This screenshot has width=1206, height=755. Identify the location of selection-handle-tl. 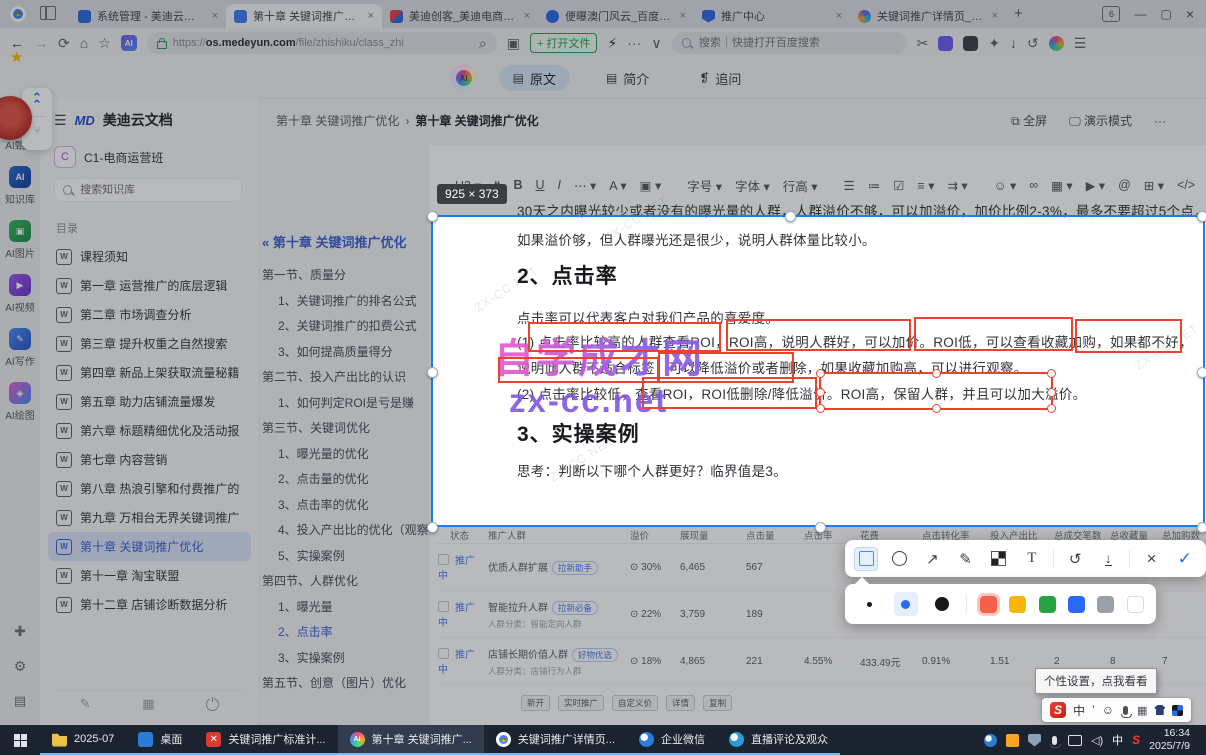
(432, 216).